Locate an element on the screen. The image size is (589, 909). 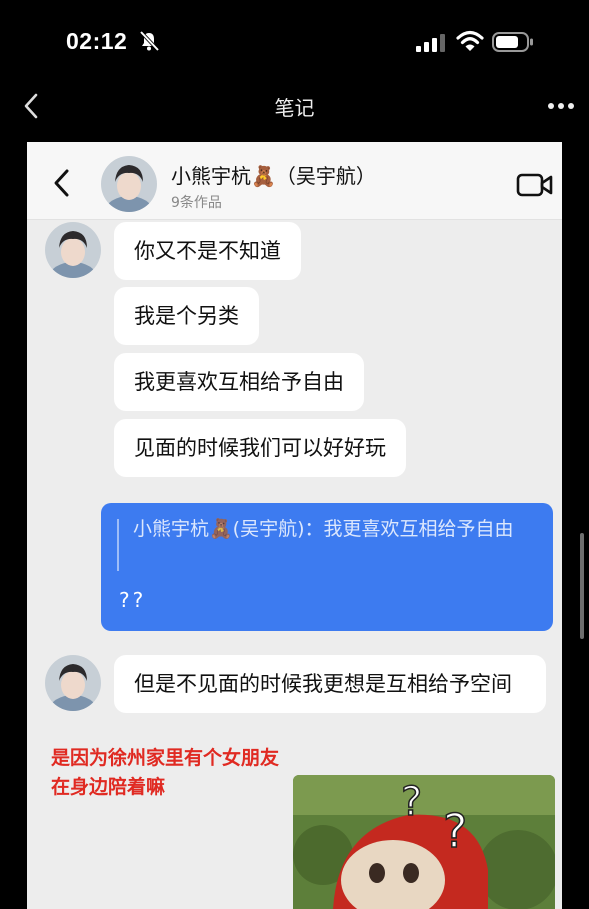
annotation-line: 在身边陪着嘛 is located at coordinates (108, 787).